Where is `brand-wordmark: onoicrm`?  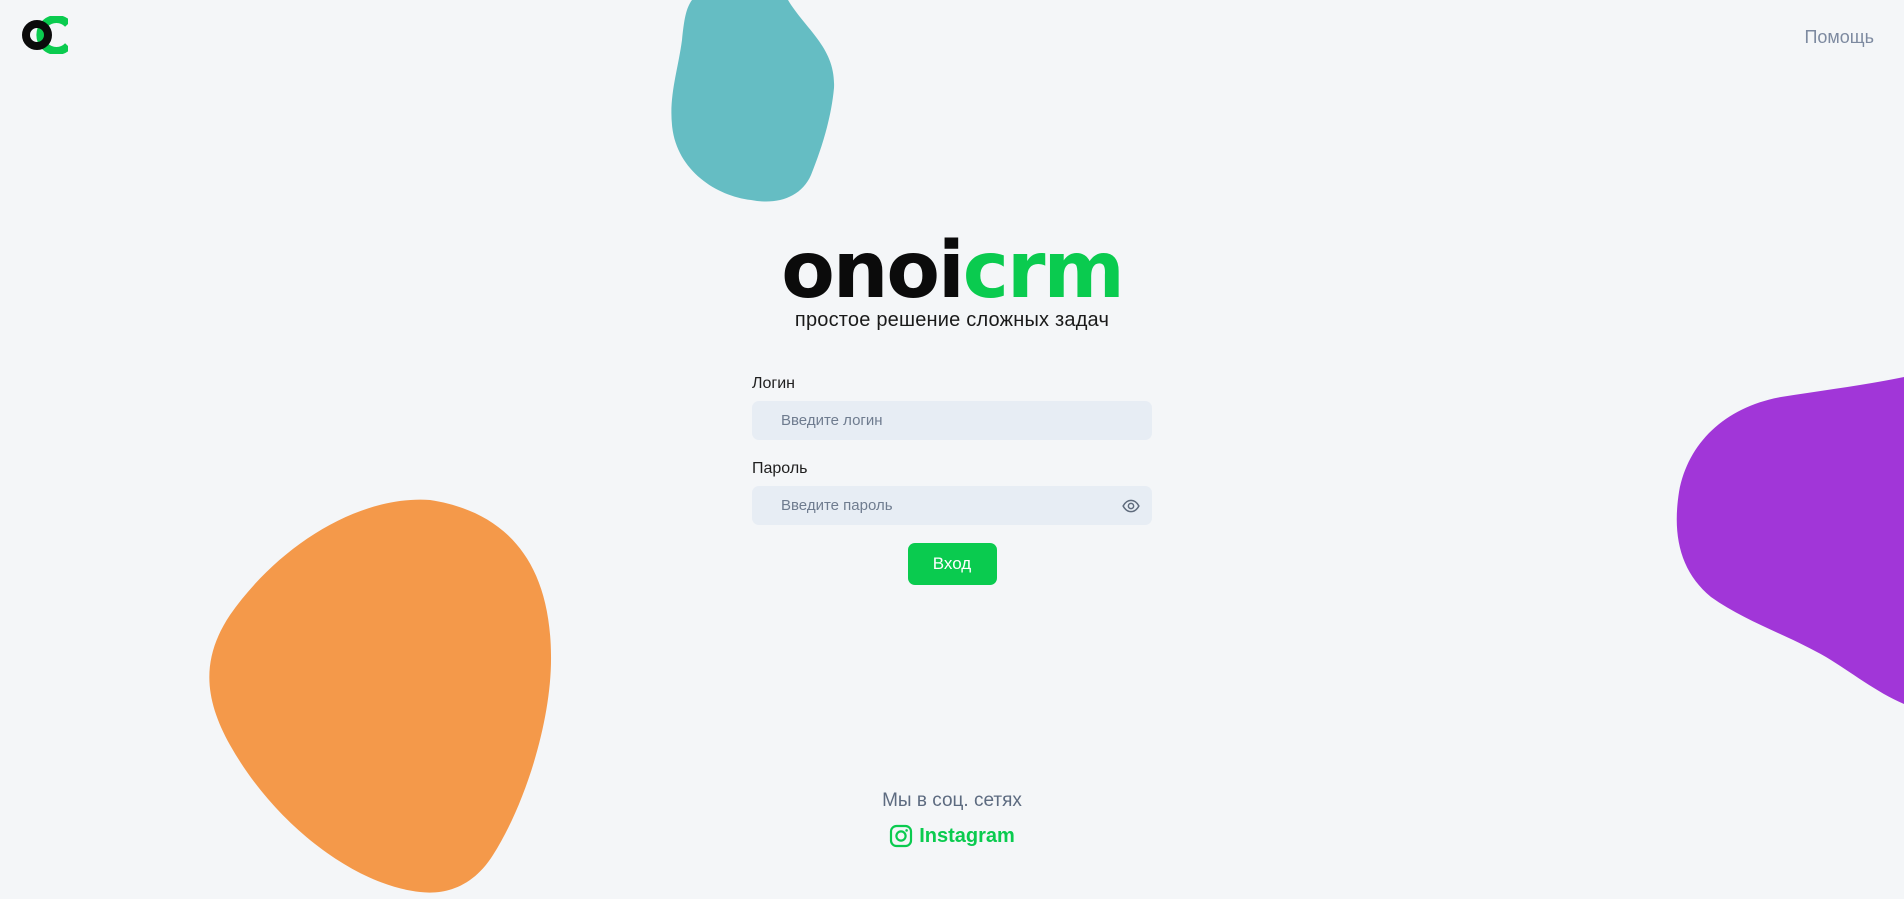
brand-wordmark: onoicrm is located at coordinates (952, 271).